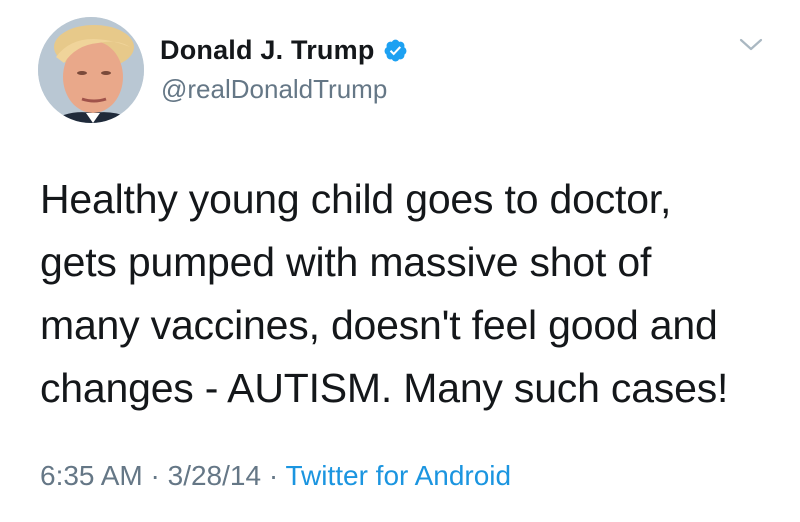 The width and height of the screenshot is (800, 522). I want to click on verified-badge-icon, so click(395, 50).